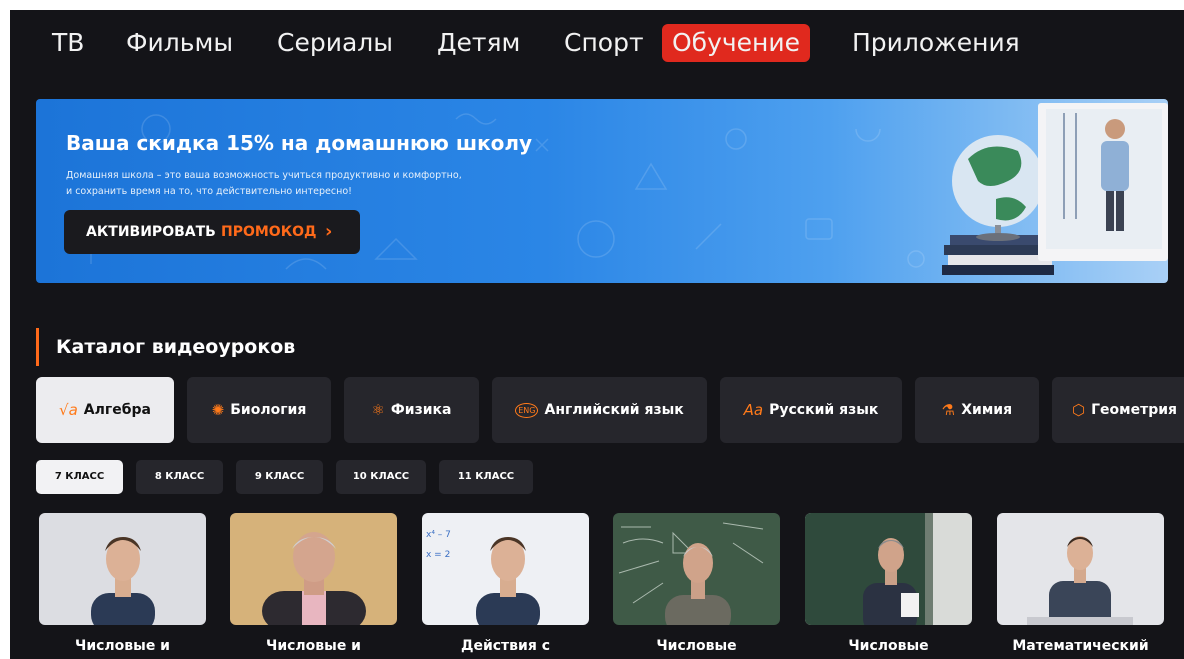  Describe the element at coordinates (79, 477) in the screenshot. I see `grade-tab-7: 7 КЛАСС` at that location.